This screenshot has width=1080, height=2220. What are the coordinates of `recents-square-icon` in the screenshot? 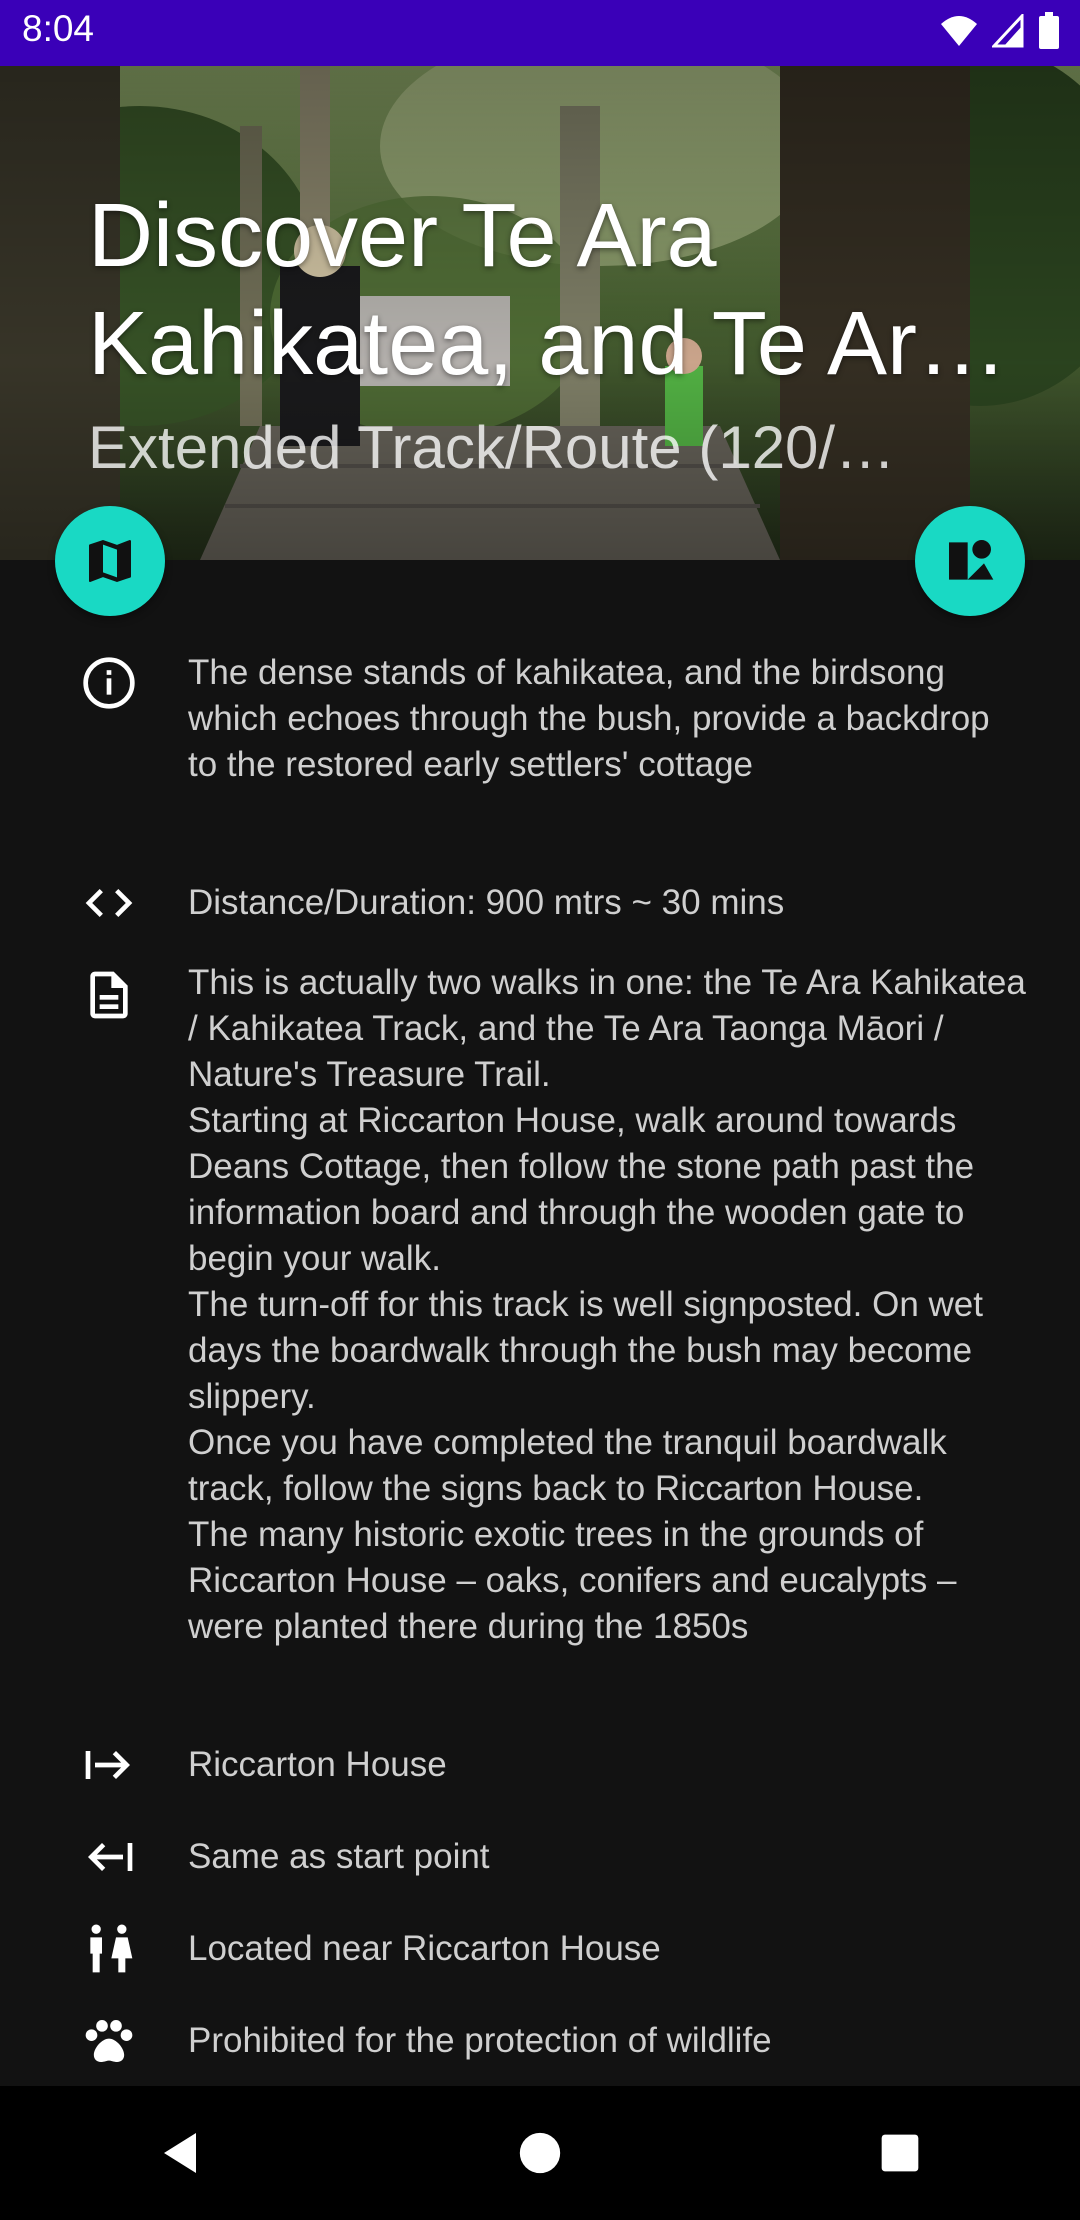 It's located at (900, 2153).